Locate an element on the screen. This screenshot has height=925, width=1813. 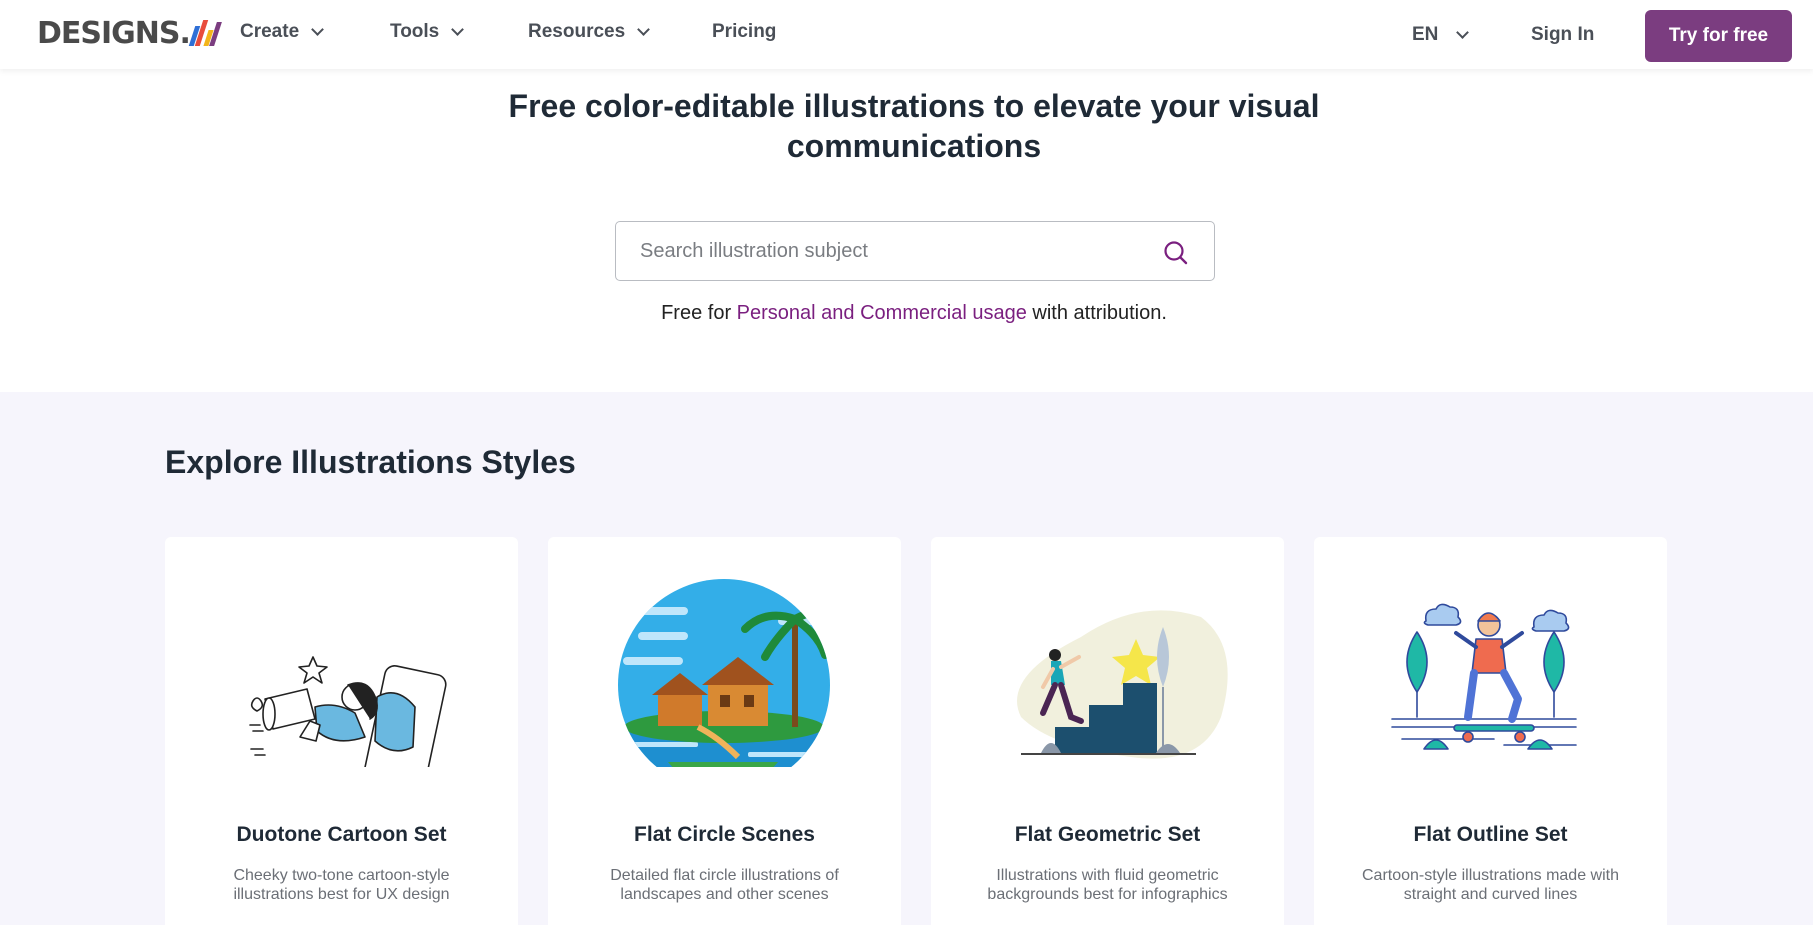
duotone-cartoon-illustration is located at coordinates (348, 711).